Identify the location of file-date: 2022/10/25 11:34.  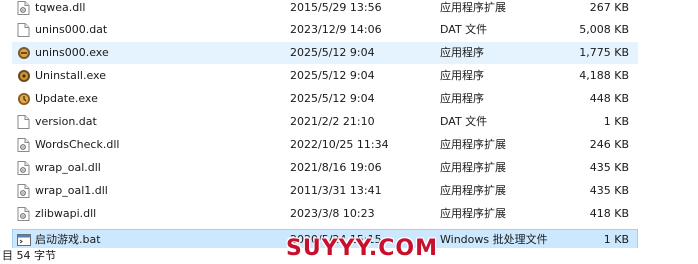
(339, 144).